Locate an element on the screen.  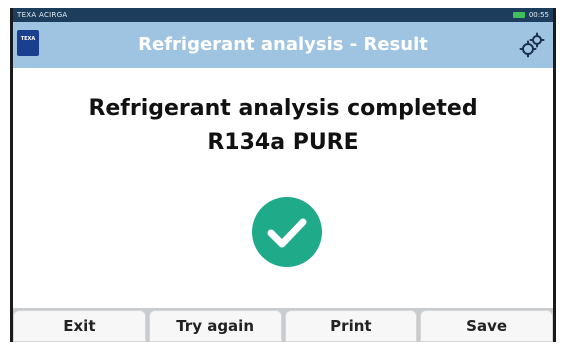
result-message: Refrigerant analysis completed is located at coordinates (283, 108).